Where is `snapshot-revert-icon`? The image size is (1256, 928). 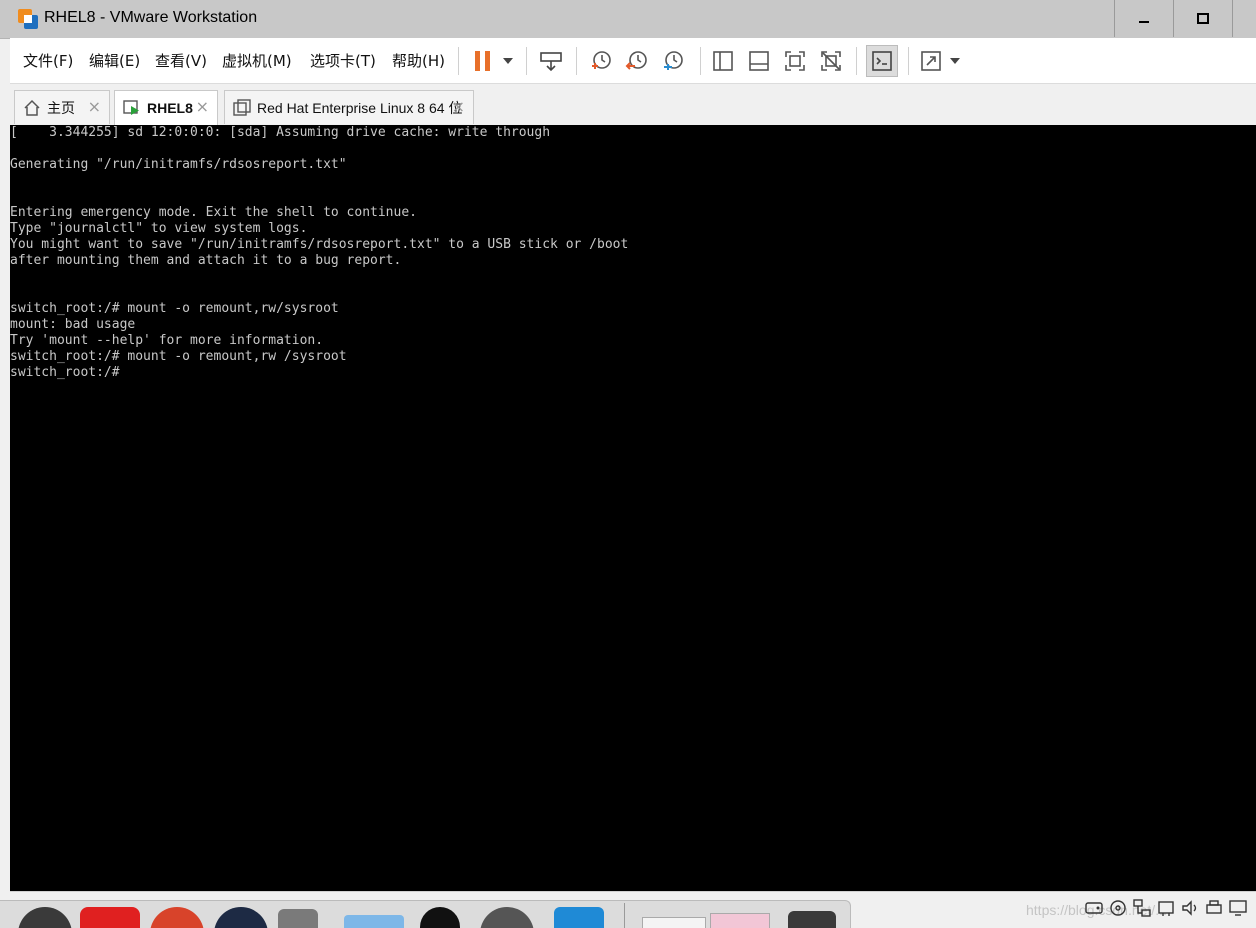
snapshot-revert-icon is located at coordinates (636, 60).